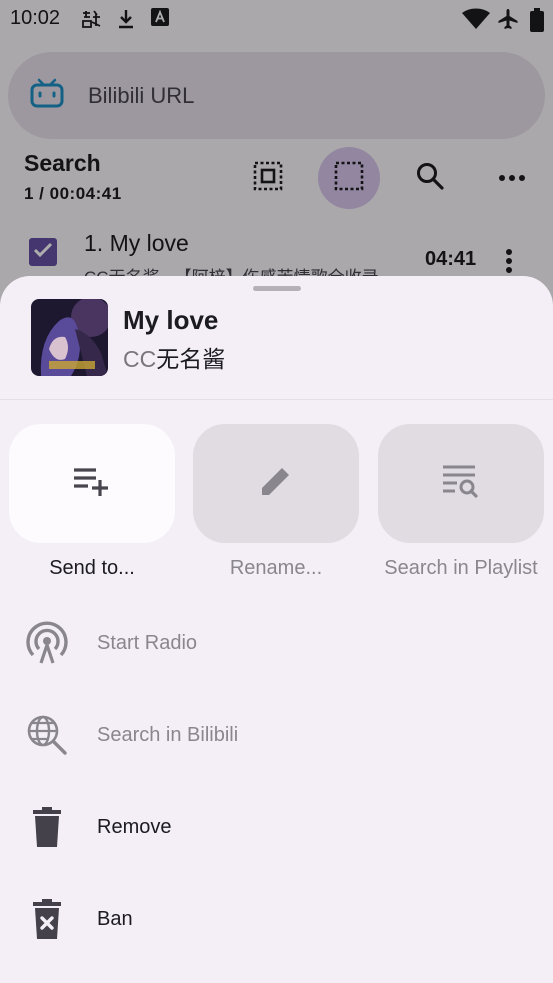  I want to click on remove-item: Remove, so click(276, 828).